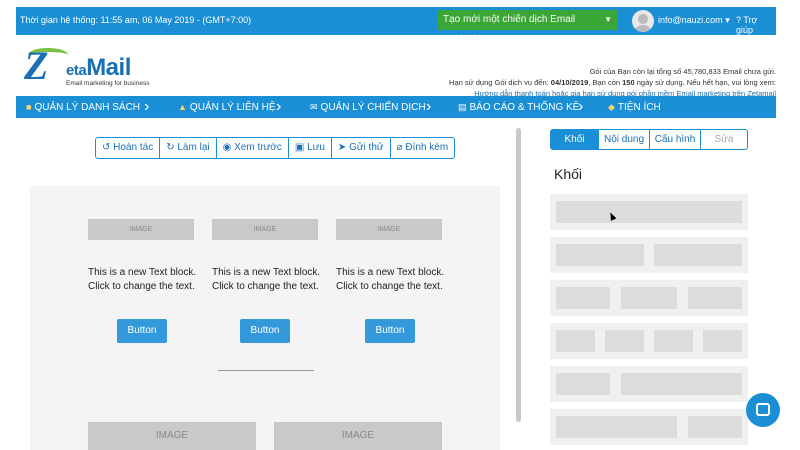 Image resolution: width=800 pixels, height=450 pixels. What do you see at coordinates (690, 20) in the screenshot?
I see `user-email: info@nauzi.com` at bounding box center [690, 20].